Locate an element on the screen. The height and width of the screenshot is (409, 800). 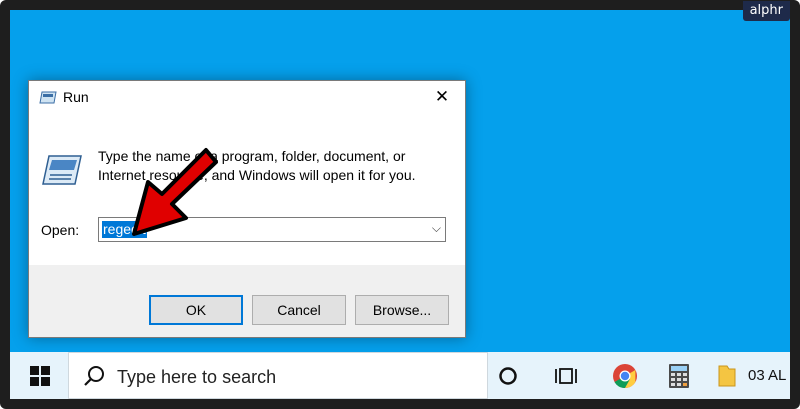
search-placeholder: Type here to search is located at coordinates (197, 377).